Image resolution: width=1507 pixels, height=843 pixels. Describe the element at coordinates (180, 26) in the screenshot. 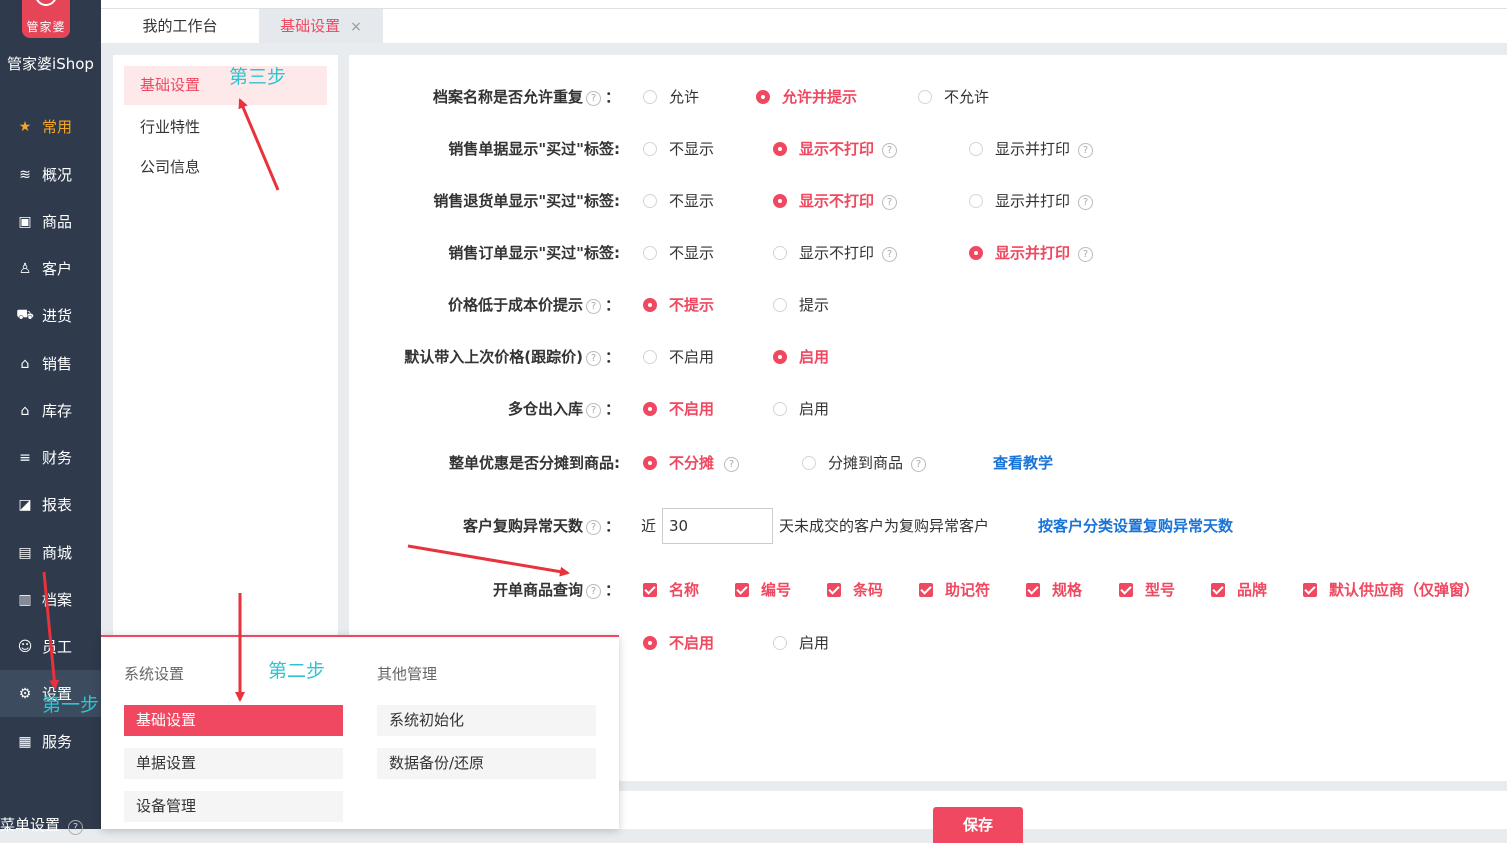

I see `tab-workbench: 我的工作台` at that location.